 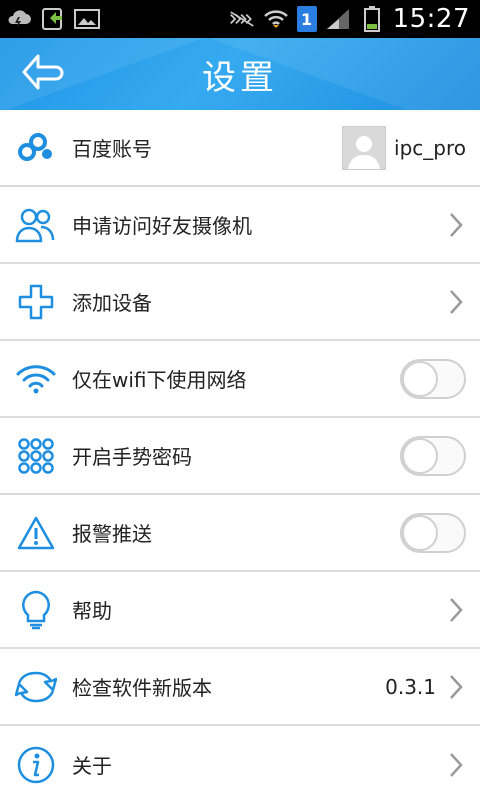 I want to click on plus-icon, so click(x=36, y=302).